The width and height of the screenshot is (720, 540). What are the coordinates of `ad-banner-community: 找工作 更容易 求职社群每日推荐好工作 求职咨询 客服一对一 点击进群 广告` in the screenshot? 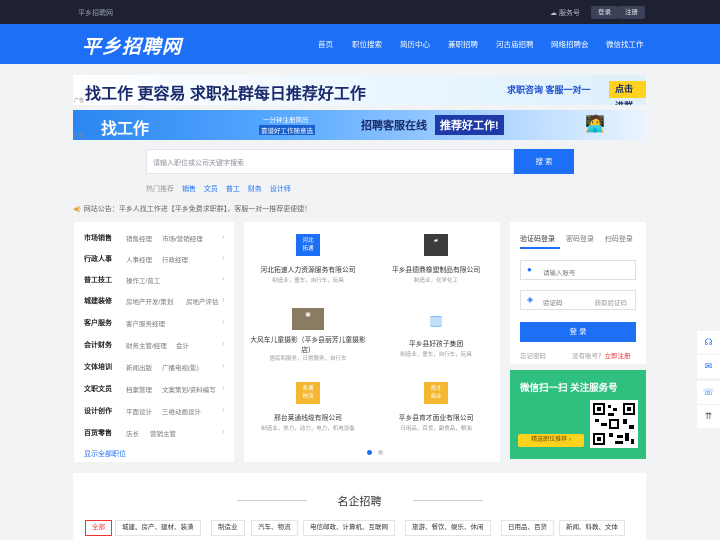 It's located at (359, 90).